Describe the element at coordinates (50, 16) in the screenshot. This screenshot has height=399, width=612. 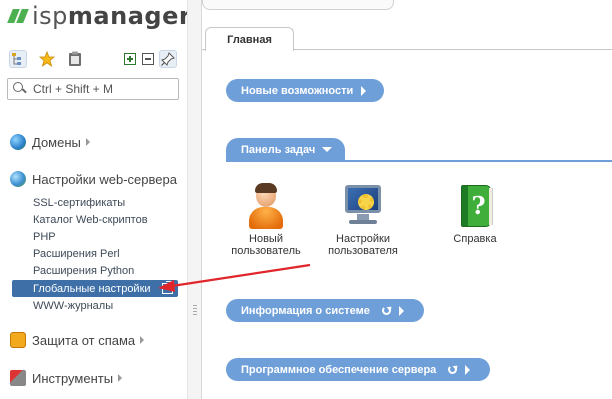
I see `logo-text-light: isp` at that location.